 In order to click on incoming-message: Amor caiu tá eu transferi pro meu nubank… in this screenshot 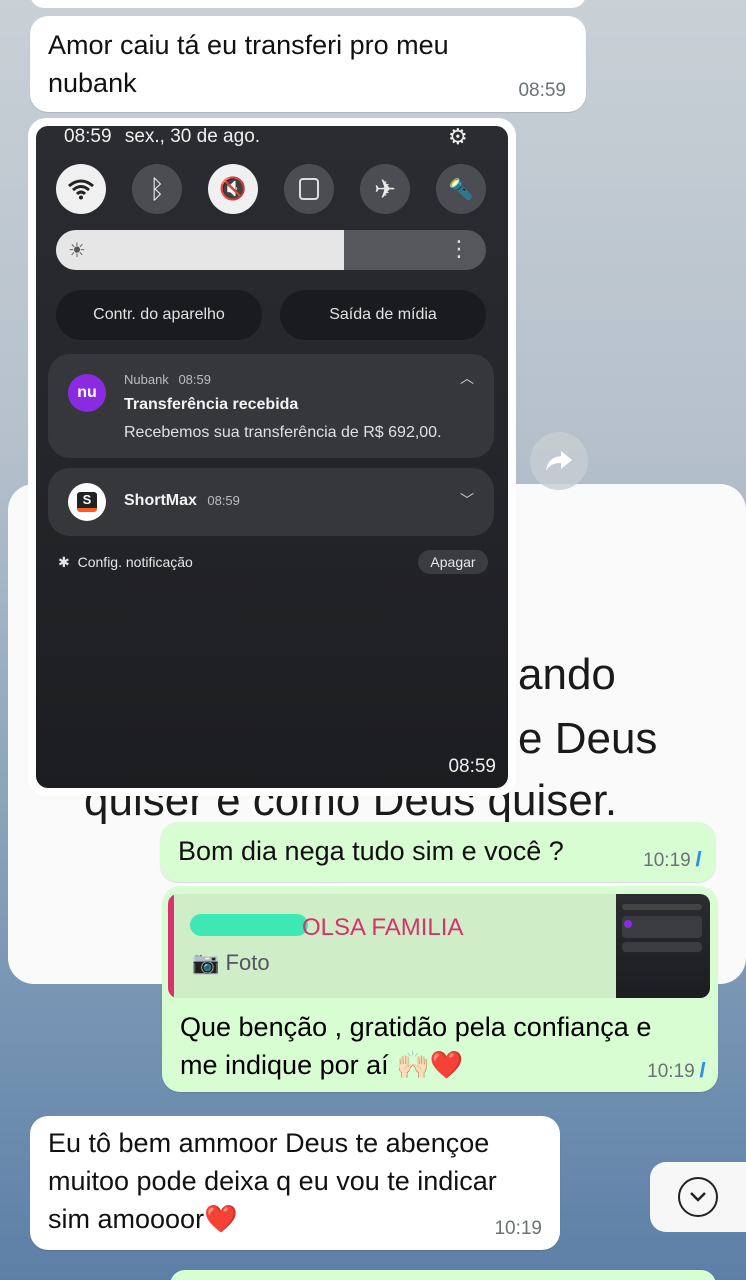, I will do `click(308, 64)`.